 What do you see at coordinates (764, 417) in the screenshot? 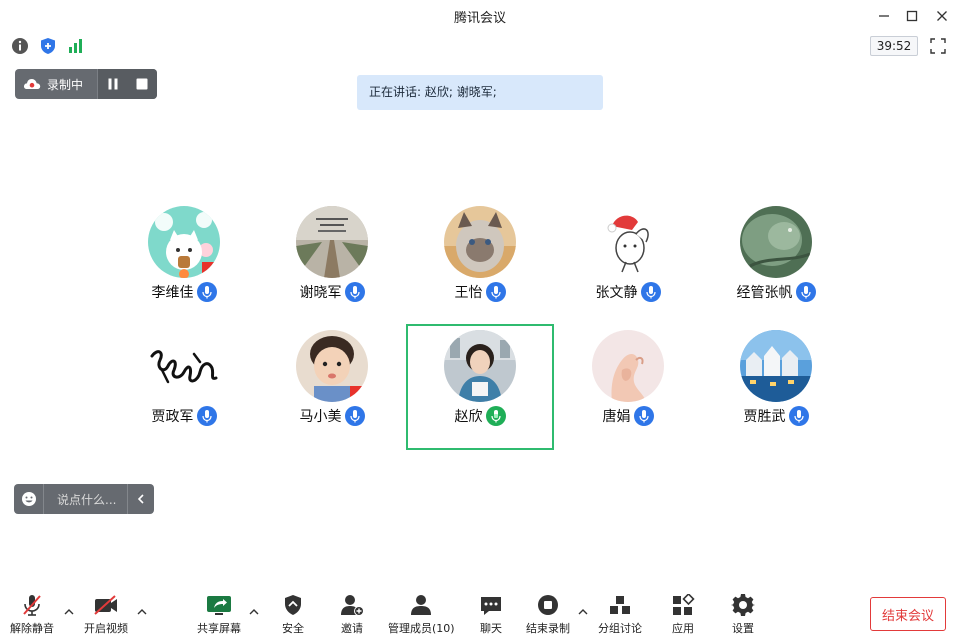
I see `participant-name: 贾胜武` at bounding box center [764, 417].